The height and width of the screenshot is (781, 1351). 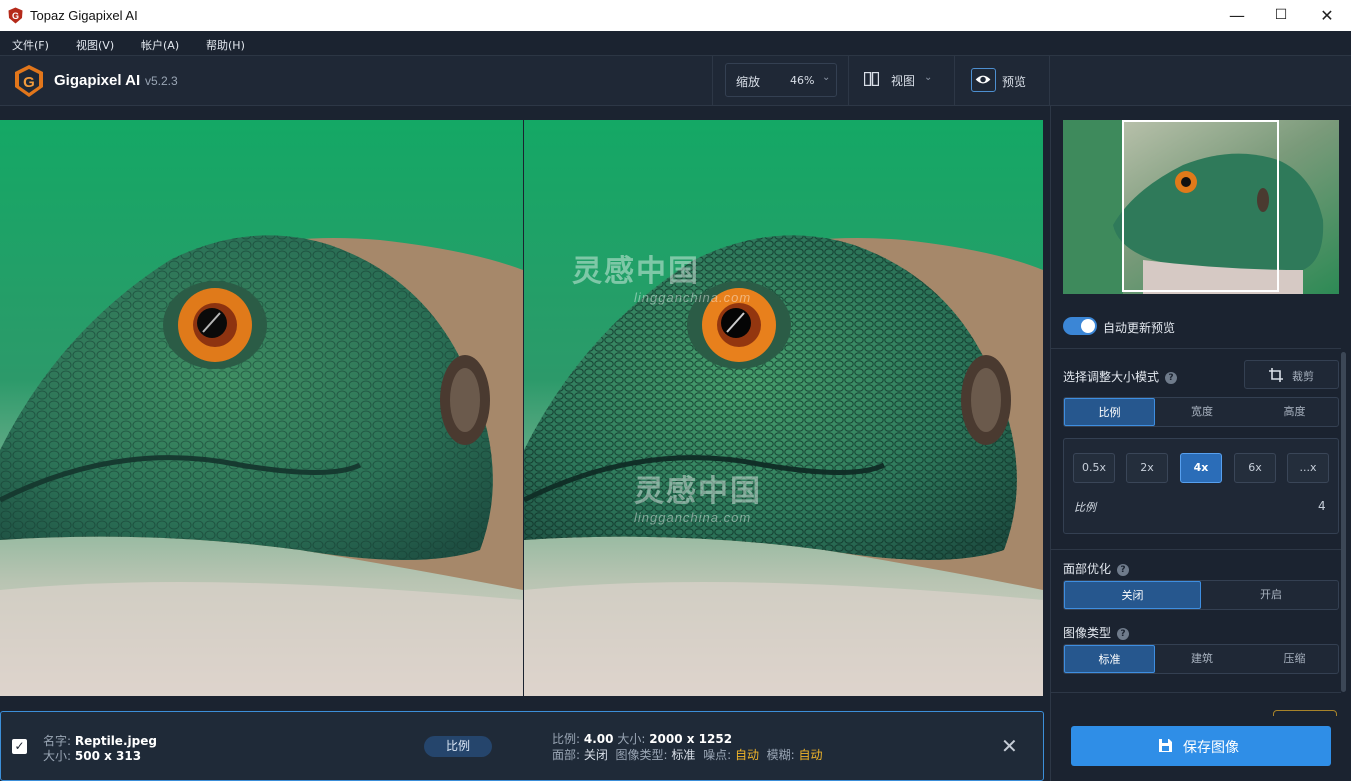 What do you see at coordinates (566, 755) in the screenshot?
I see `face-label: 面部:` at bounding box center [566, 755].